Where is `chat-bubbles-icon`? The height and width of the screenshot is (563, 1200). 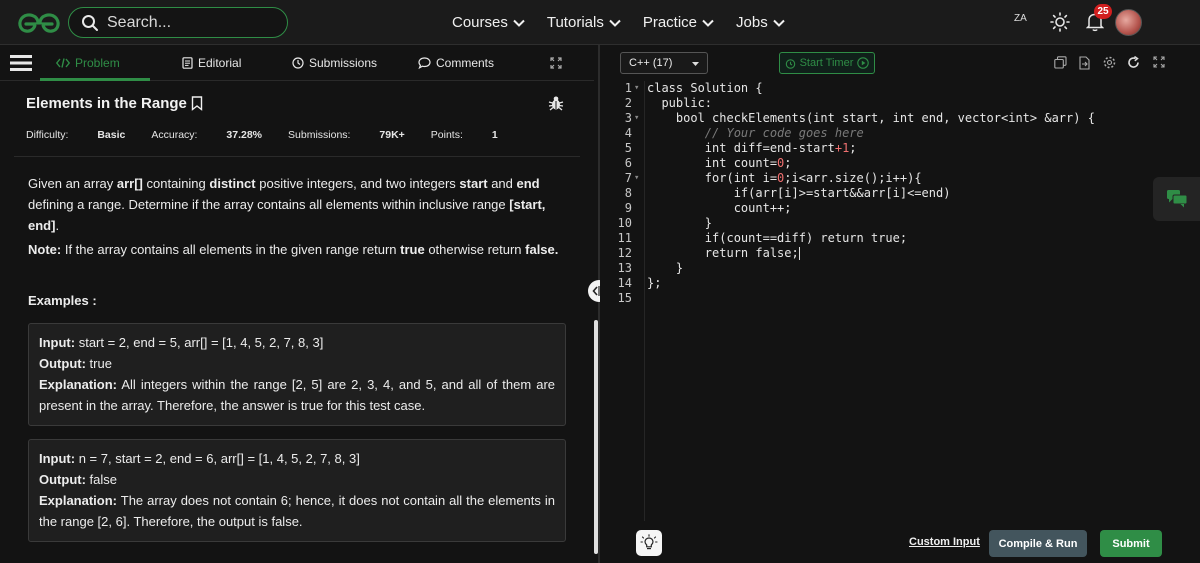
chat-bubbles-icon is located at coordinates (1176, 199).